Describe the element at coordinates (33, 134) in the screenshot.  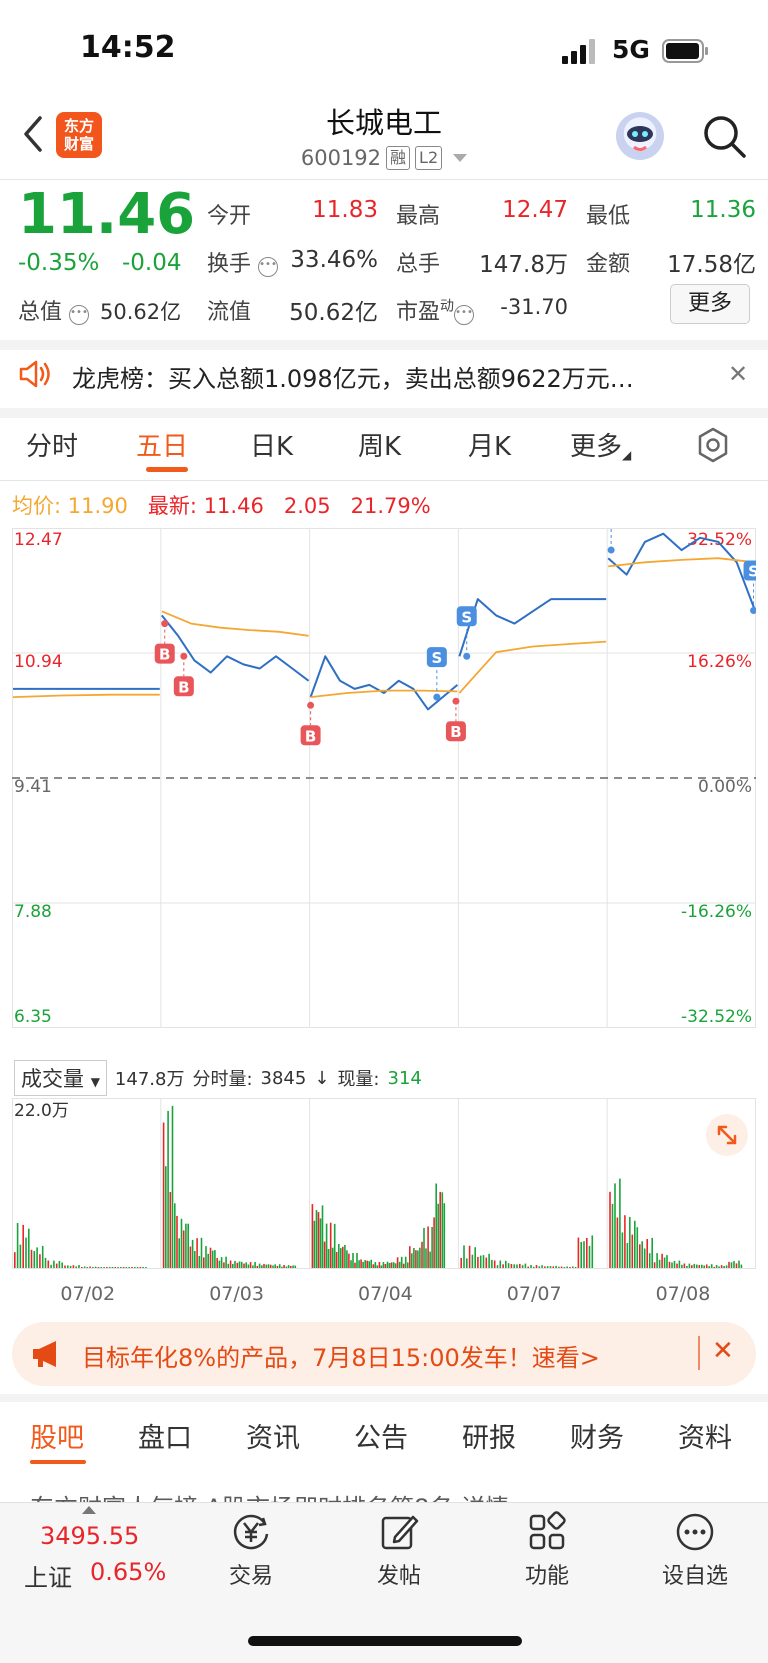
I see `back-icon` at that location.